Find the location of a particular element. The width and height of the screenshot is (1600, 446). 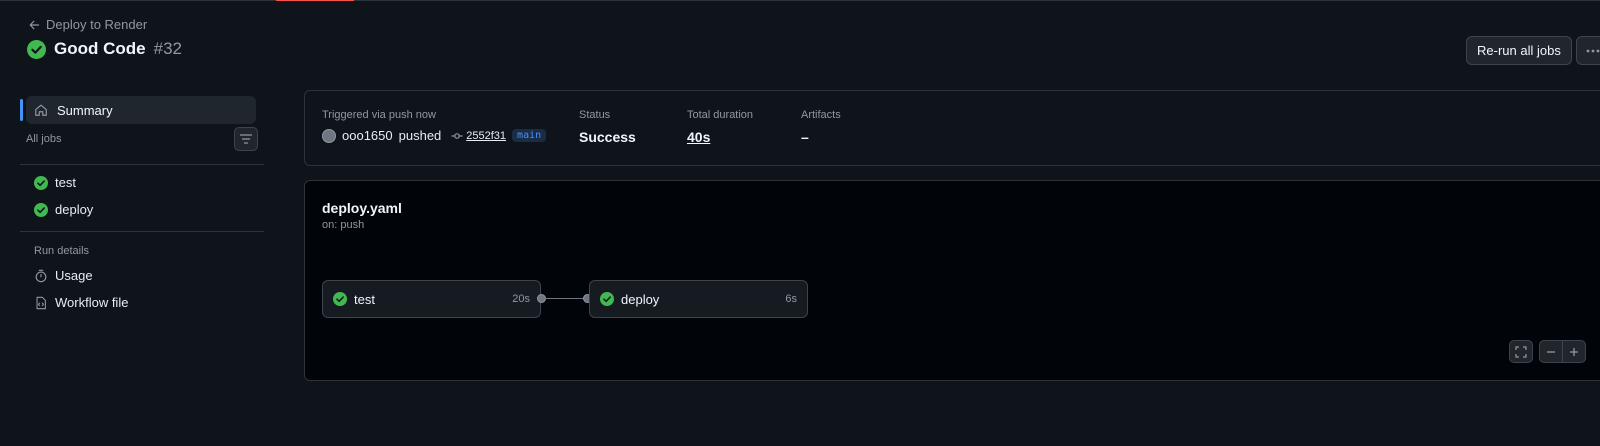

commit-link: 2552f31 is located at coordinates (478, 136).